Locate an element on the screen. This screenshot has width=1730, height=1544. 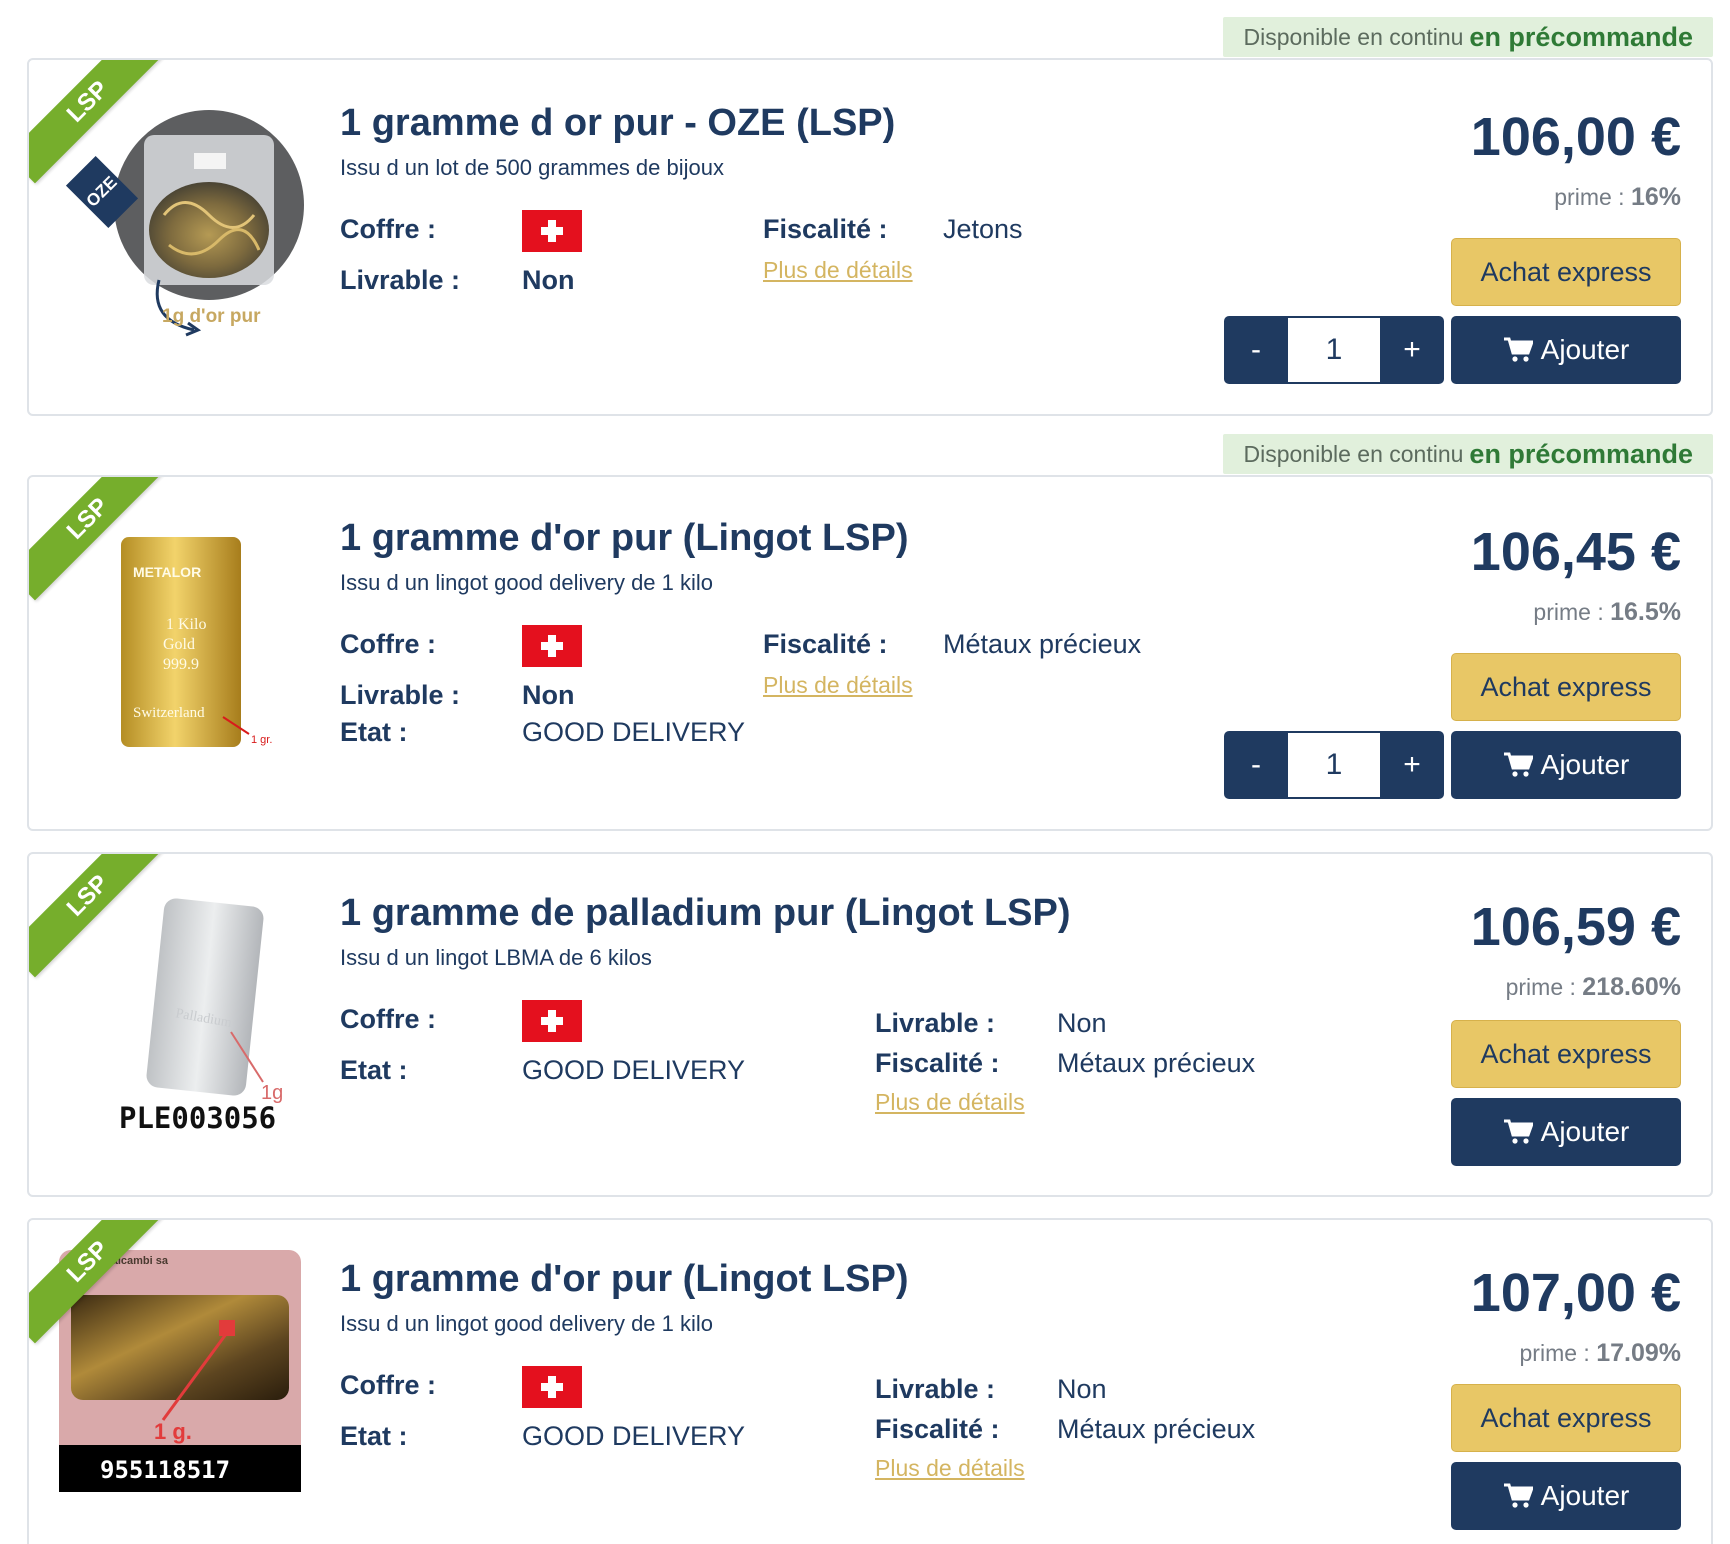
price: 106,59 € is located at coordinates (1575, 927).